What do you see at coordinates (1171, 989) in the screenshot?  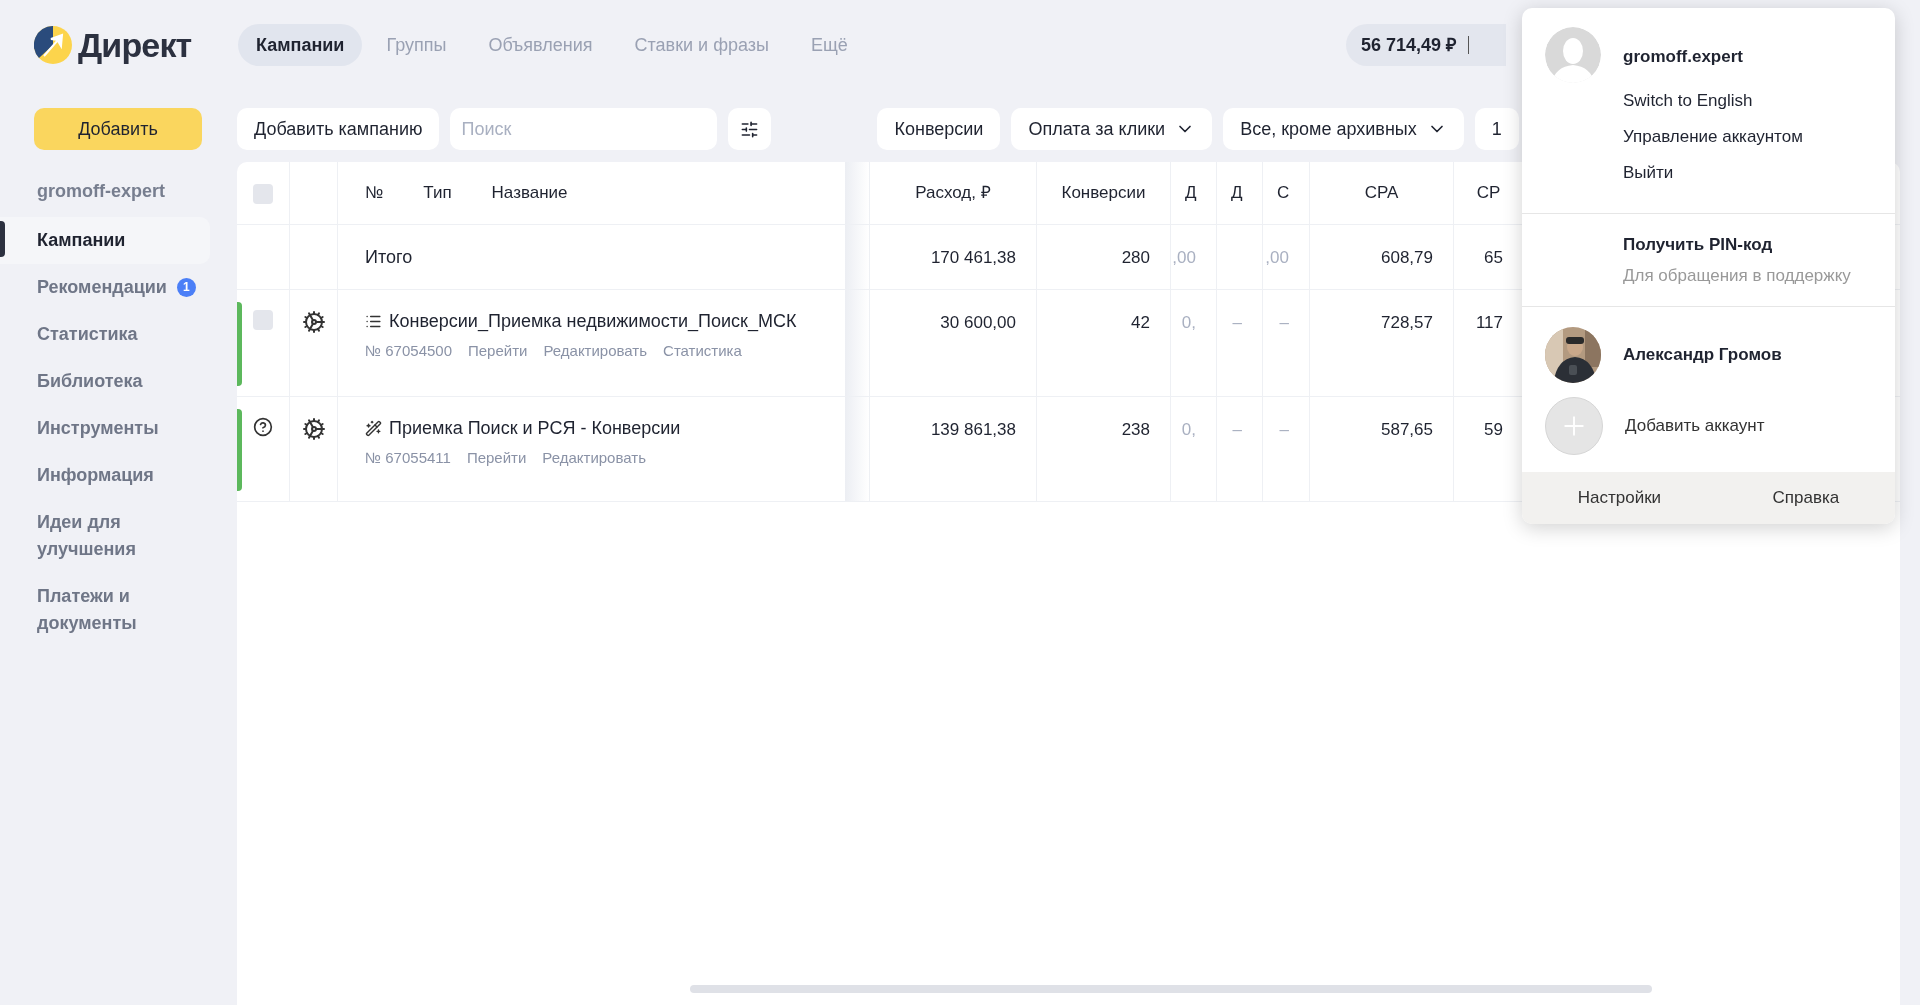 I see `horizontal-scrollbar` at bounding box center [1171, 989].